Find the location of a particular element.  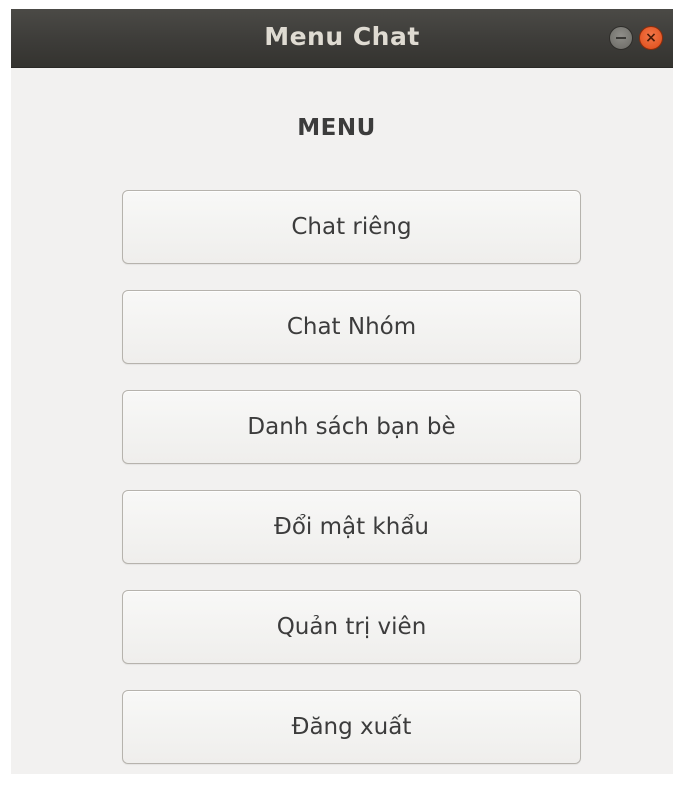

friend-list-button: Danh sách bạn bè is located at coordinates (351, 427).